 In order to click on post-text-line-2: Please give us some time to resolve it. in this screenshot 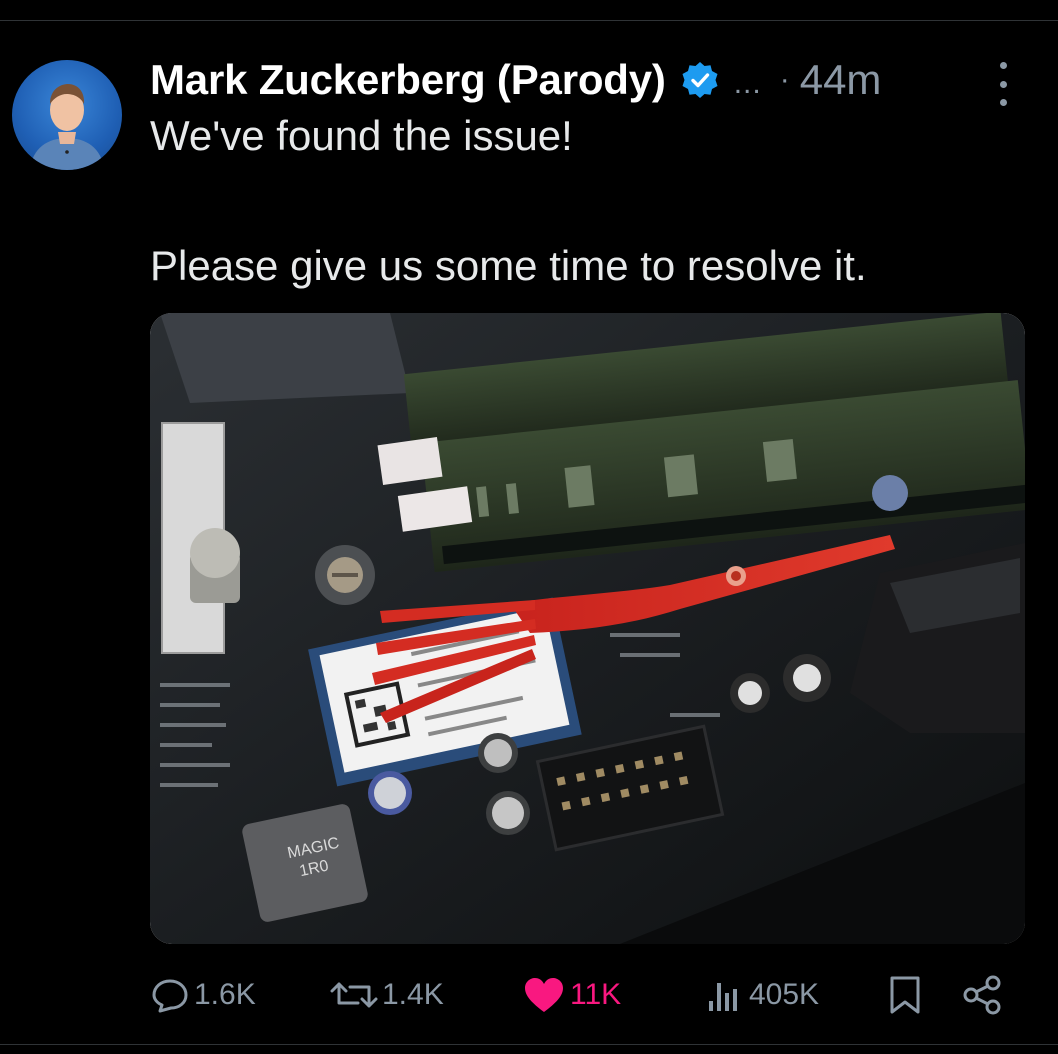, I will do `click(508, 265)`.